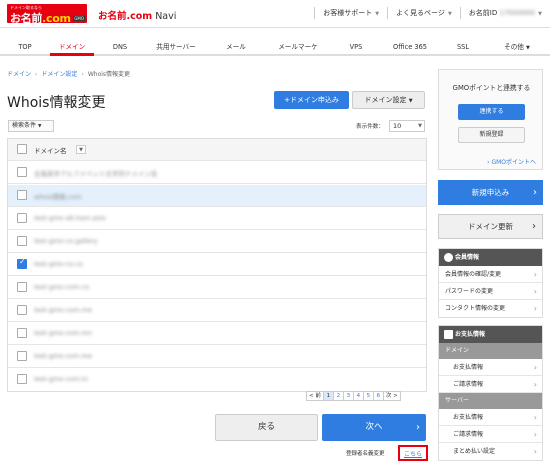 This screenshot has width=550, height=472. Describe the element at coordinates (96, 174) in the screenshot. I see `domain-name: 全角英字アルファベット文字列ドメイン名` at that location.